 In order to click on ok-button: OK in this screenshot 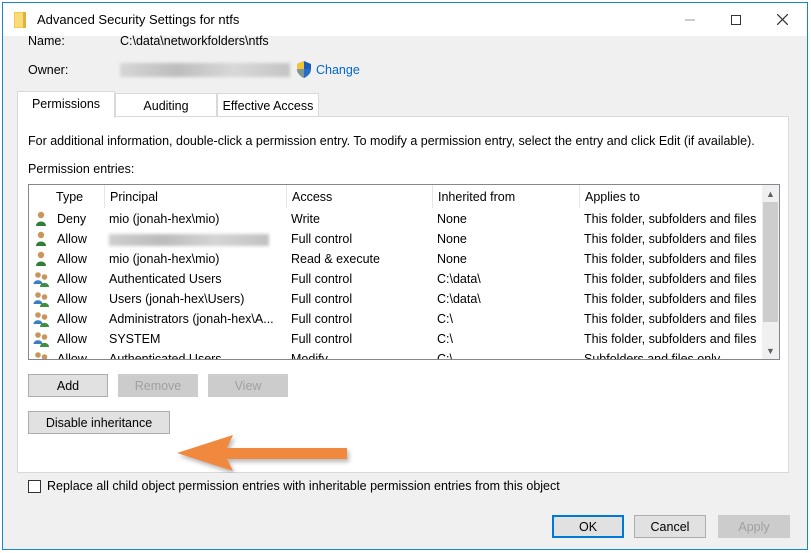, I will do `click(588, 526)`.